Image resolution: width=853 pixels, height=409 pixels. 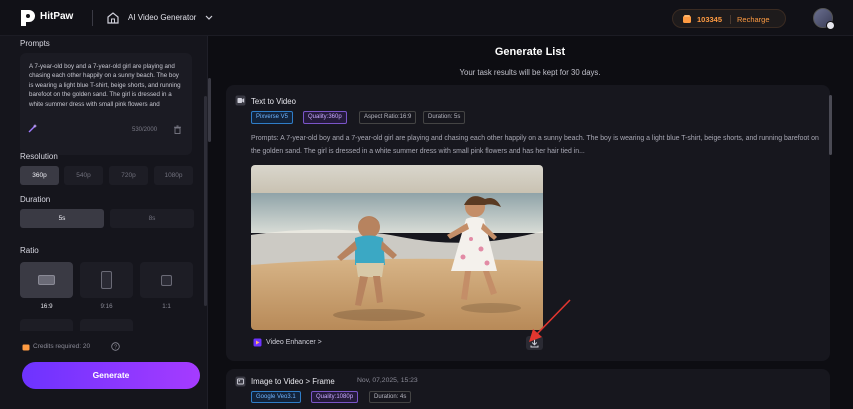 What do you see at coordinates (830, 125) in the screenshot?
I see `list-scrollbar` at bounding box center [830, 125].